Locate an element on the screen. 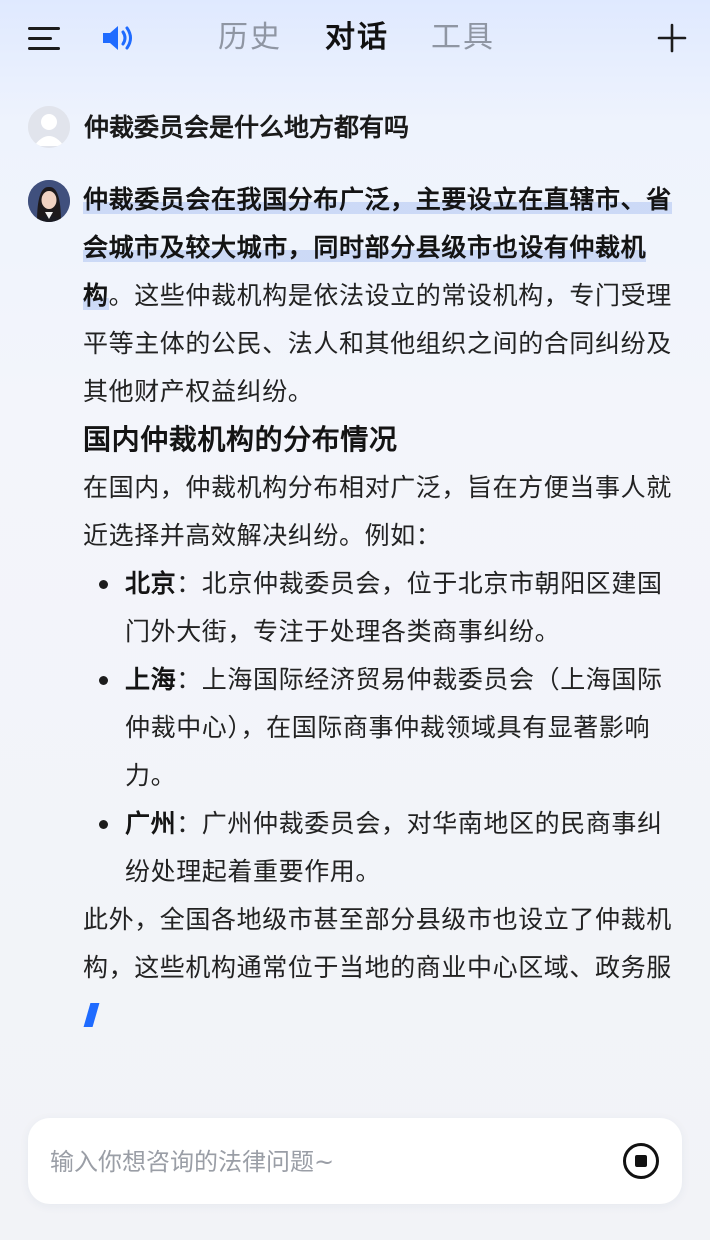 The width and height of the screenshot is (710, 1240). input-bar is located at coordinates (355, 1162).